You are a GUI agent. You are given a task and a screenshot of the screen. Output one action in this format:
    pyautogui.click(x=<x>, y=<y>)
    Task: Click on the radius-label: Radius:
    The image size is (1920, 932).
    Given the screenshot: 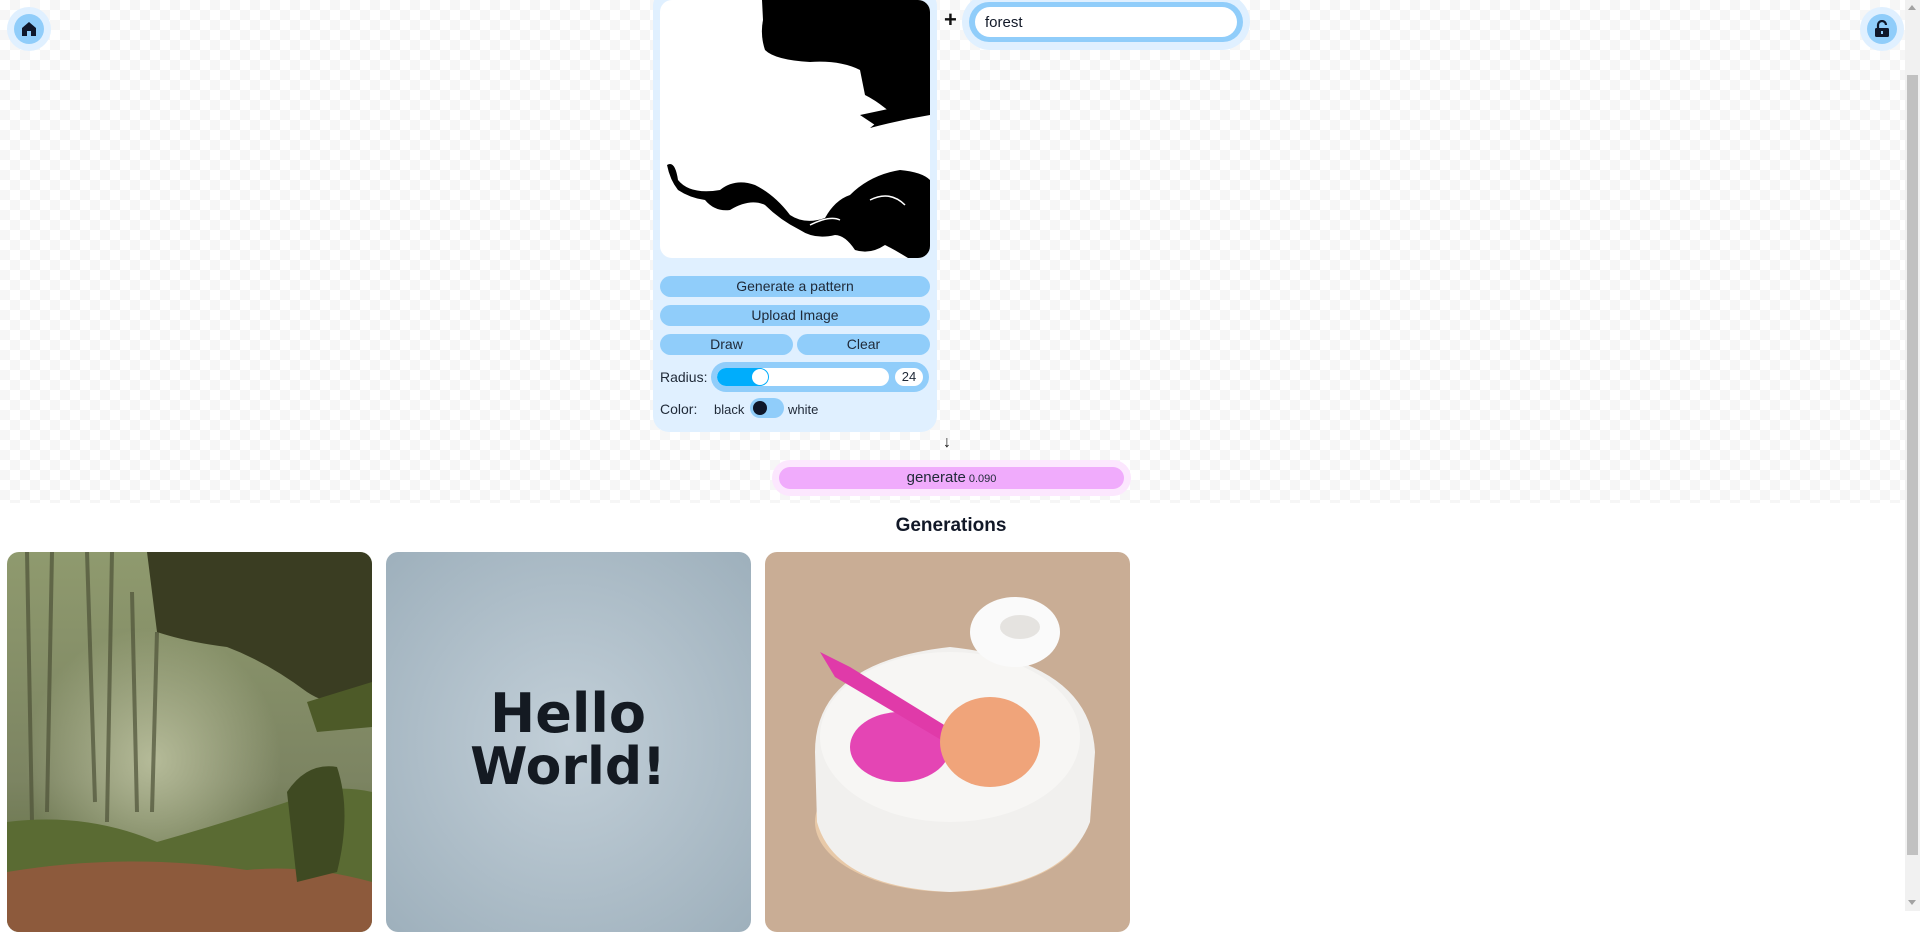 What is the action you would take?
    pyautogui.click(x=684, y=377)
    